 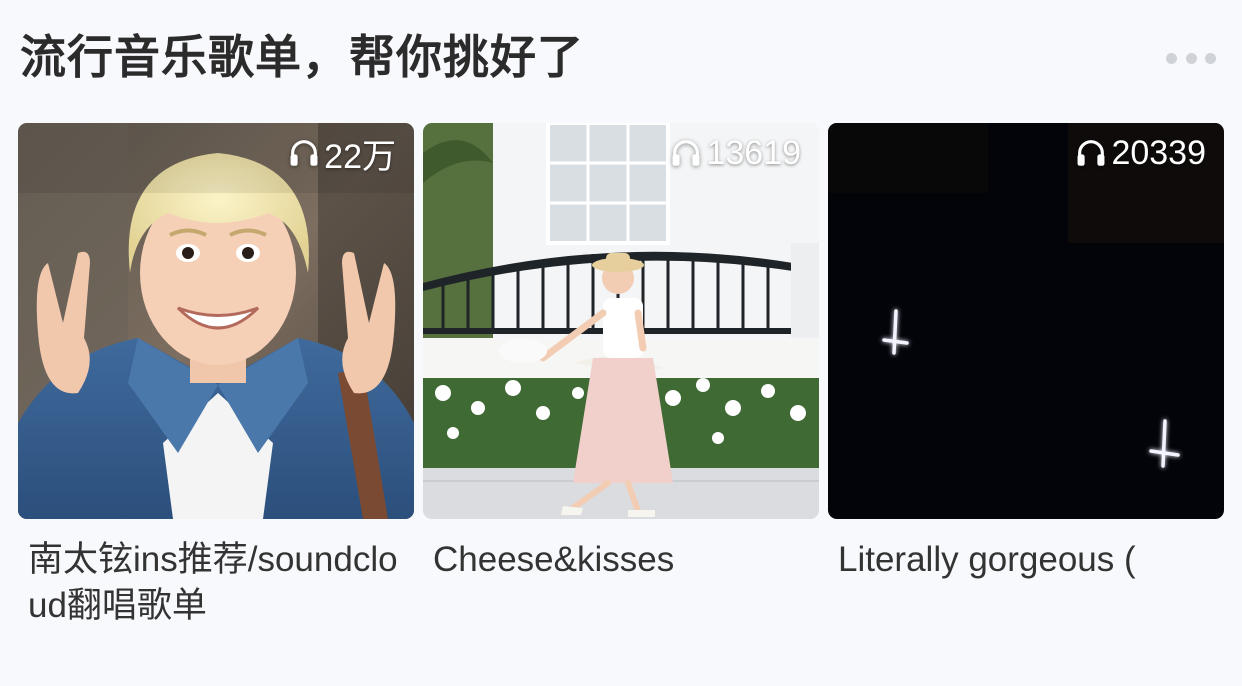 What do you see at coordinates (360, 156) in the screenshot?
I see `play-count-text: 22万` at bounding box center [360, 156].